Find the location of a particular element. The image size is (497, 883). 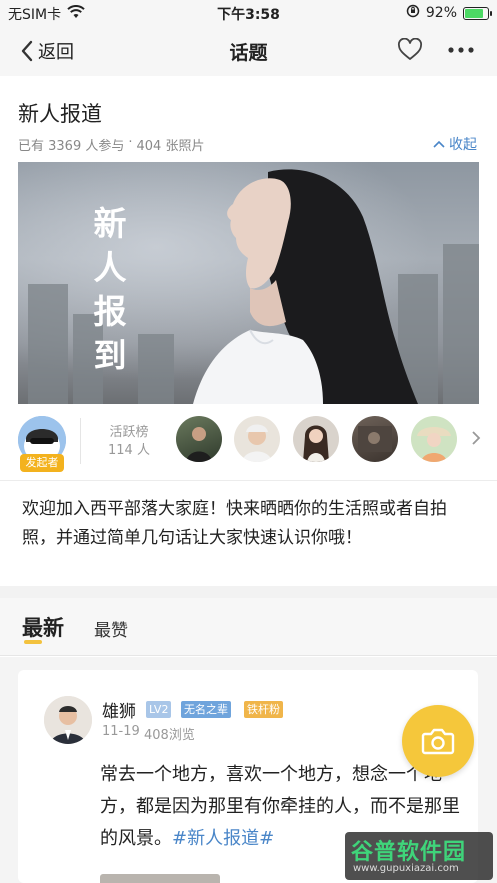

author-avatar is located at coordinates (68, 720).